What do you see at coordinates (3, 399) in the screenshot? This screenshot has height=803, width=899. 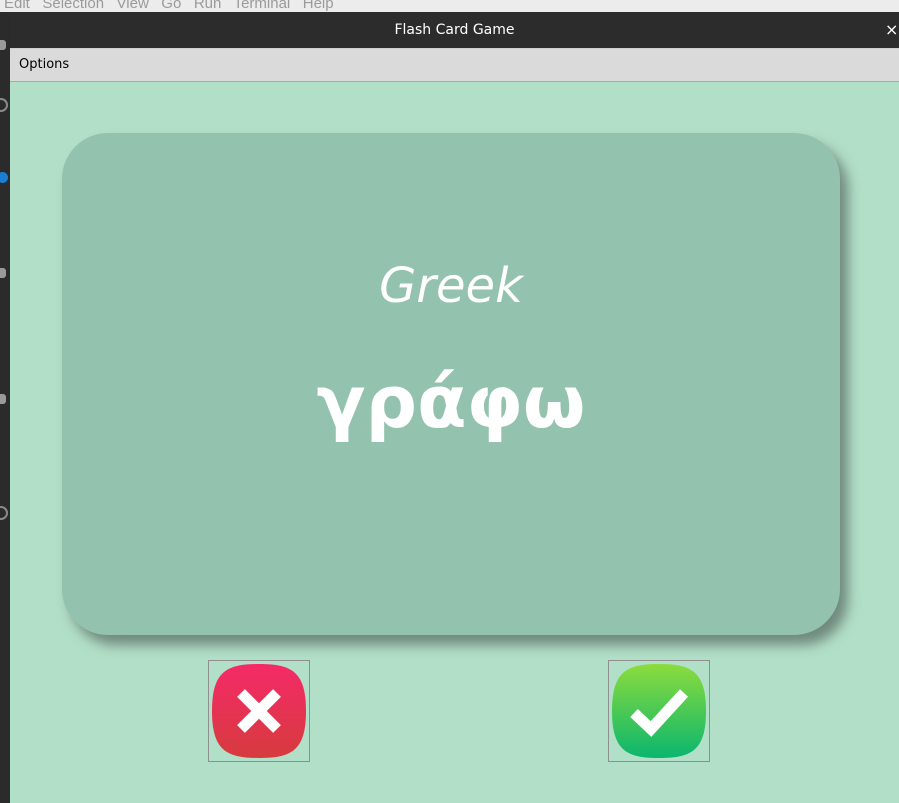 I see `remote-icon` at bounding box center [3, 399].